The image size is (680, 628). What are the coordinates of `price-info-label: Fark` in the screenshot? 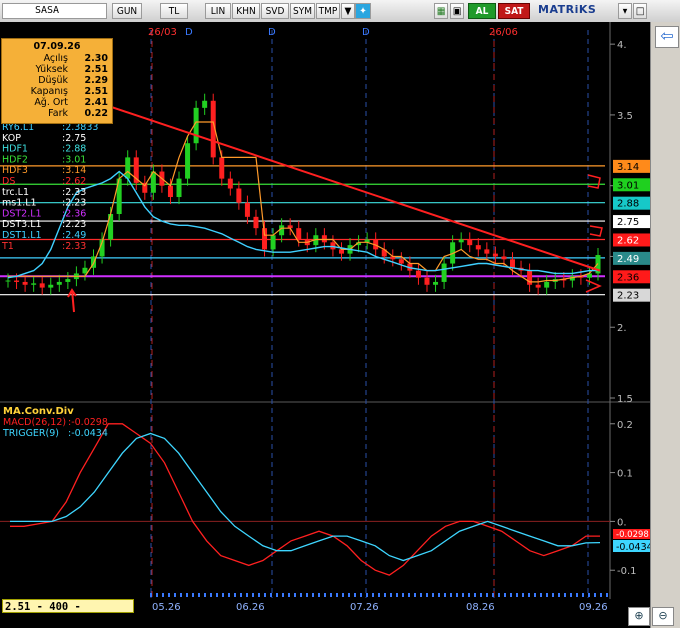 It's located at (58, 113).